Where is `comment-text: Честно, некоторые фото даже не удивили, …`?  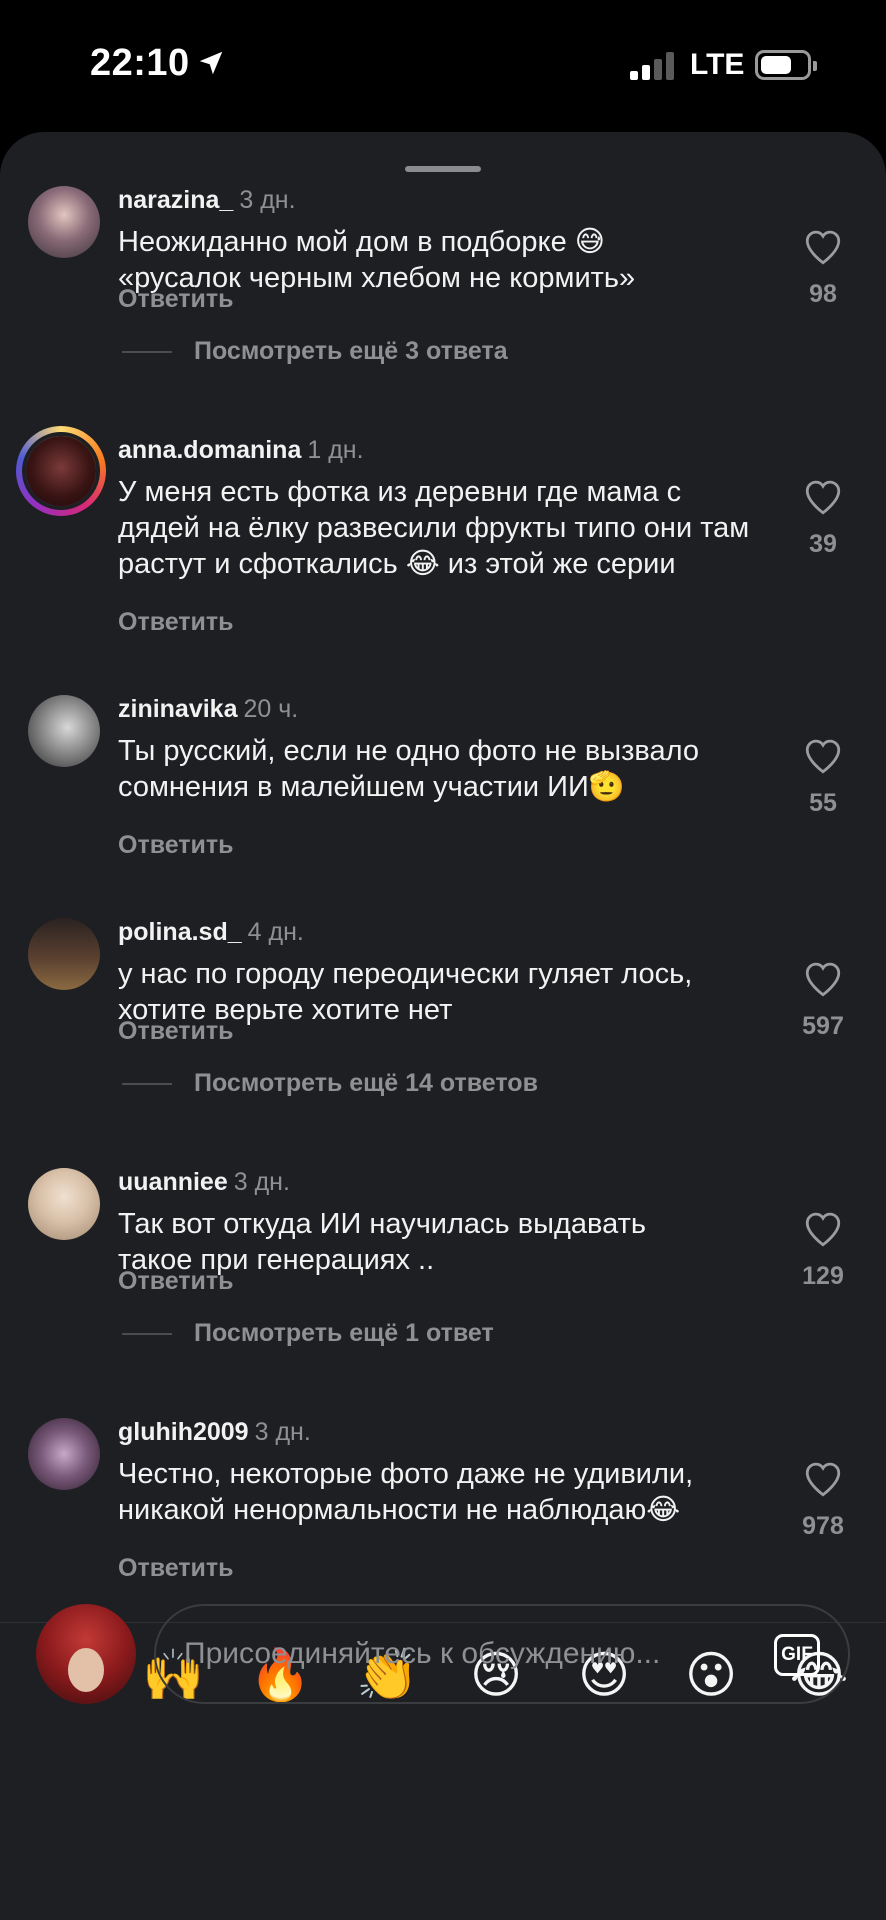
comment-text: Честно, некоторые фото даже не удивили, … is located at coordinates (406, 1492).